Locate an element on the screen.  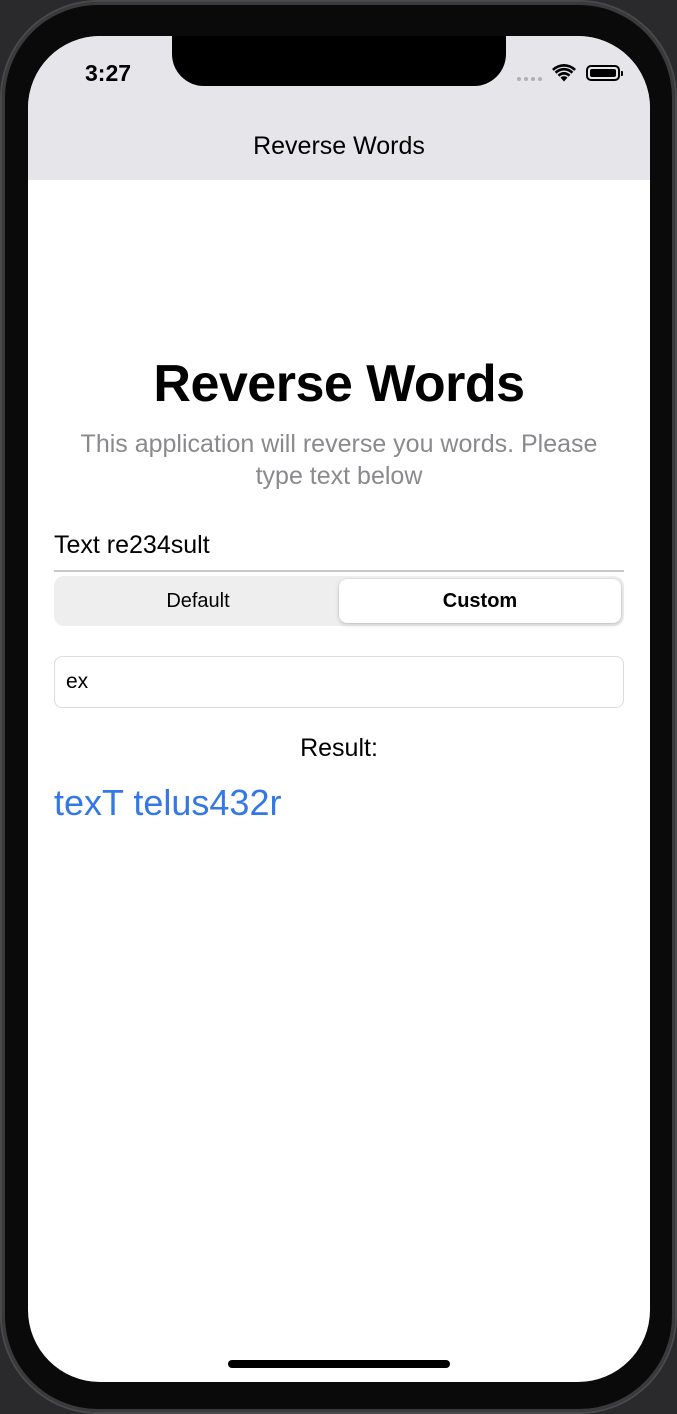
segment-default: Default is located at coordinates (198, 601).